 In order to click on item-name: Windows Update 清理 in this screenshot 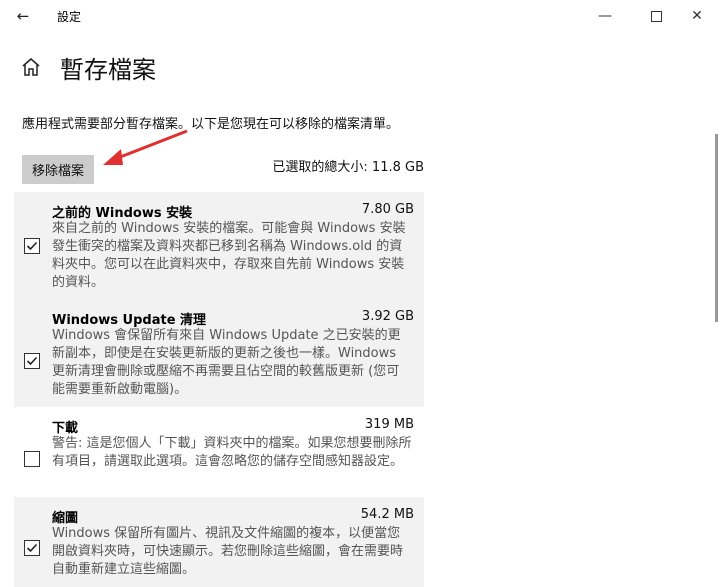, I will do `click(129, 320)`.